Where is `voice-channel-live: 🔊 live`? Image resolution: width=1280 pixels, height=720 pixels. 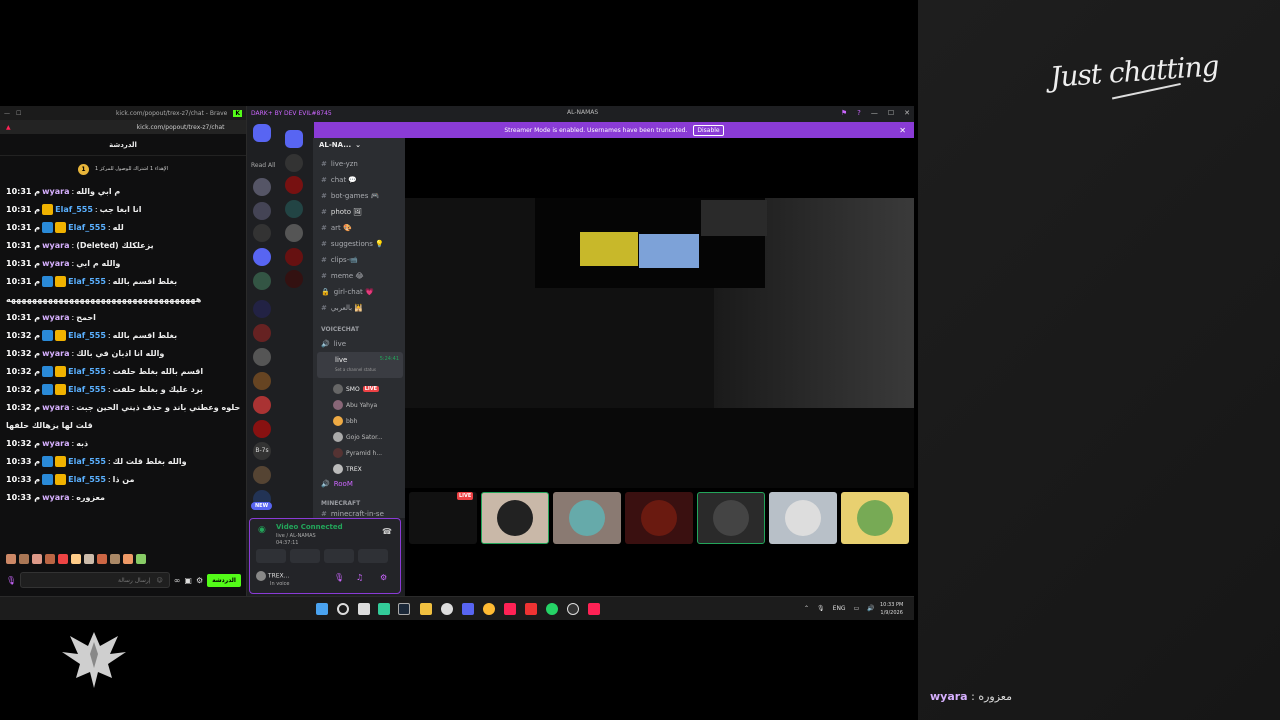
voice-channel-live: 🔊 live is located at coordinates (333, 344).